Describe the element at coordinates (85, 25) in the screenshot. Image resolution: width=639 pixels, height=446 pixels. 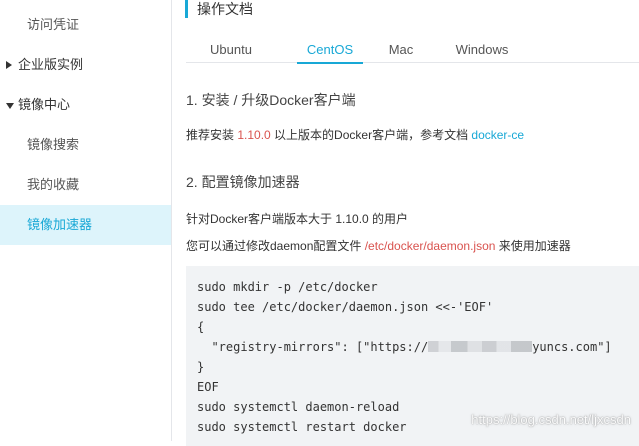
I see `sidebar-item-access-credential: 访问凭证` at that location.